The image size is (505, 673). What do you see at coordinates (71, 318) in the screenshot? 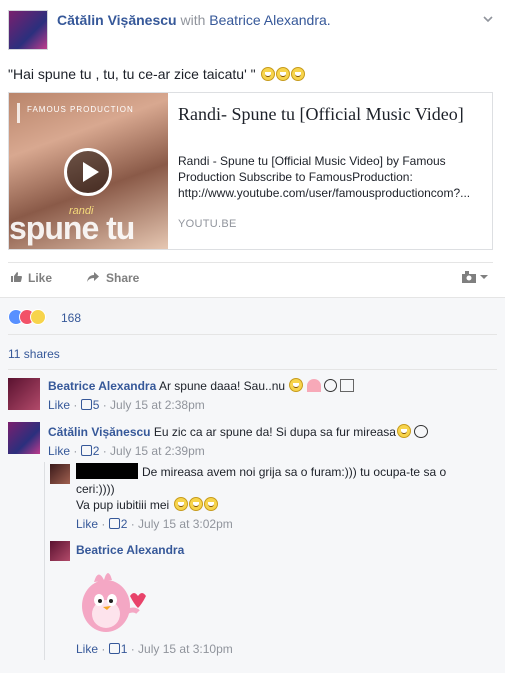
I see `reaction-count: 168` at bounding box center [71, 318].